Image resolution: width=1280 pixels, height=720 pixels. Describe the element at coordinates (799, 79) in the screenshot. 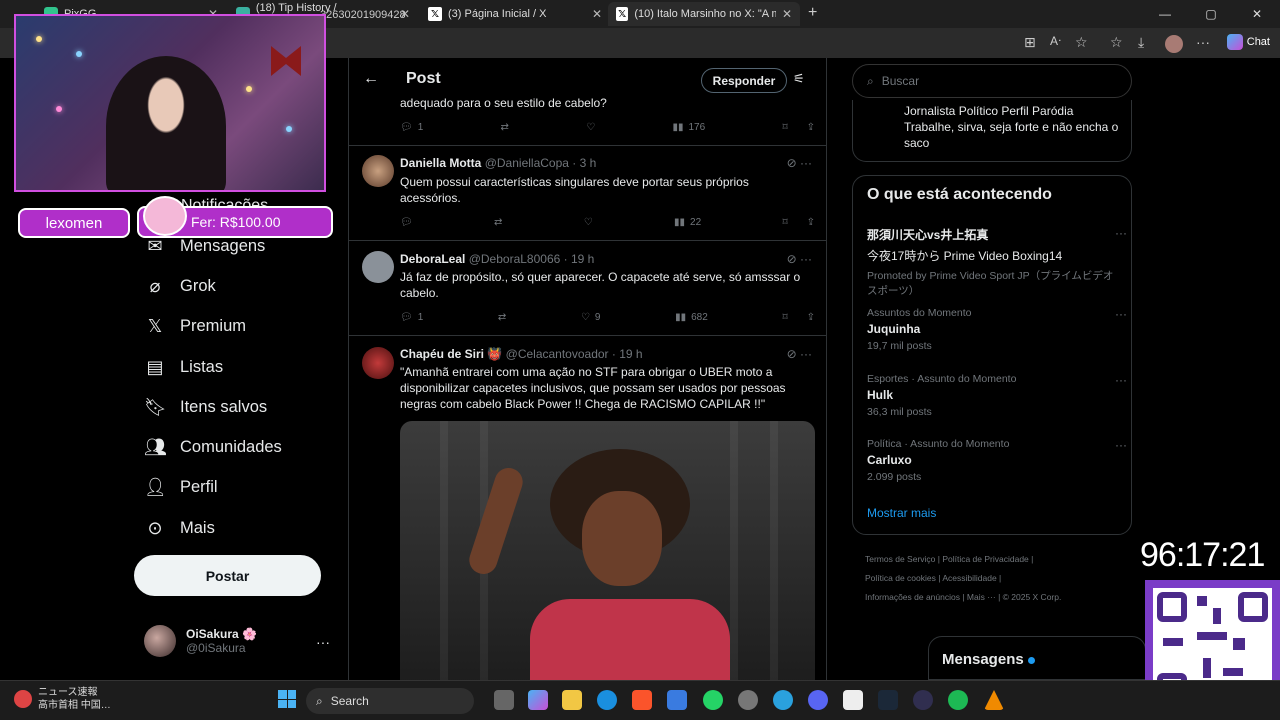

I see `filter-icon: ⚟` at that location.